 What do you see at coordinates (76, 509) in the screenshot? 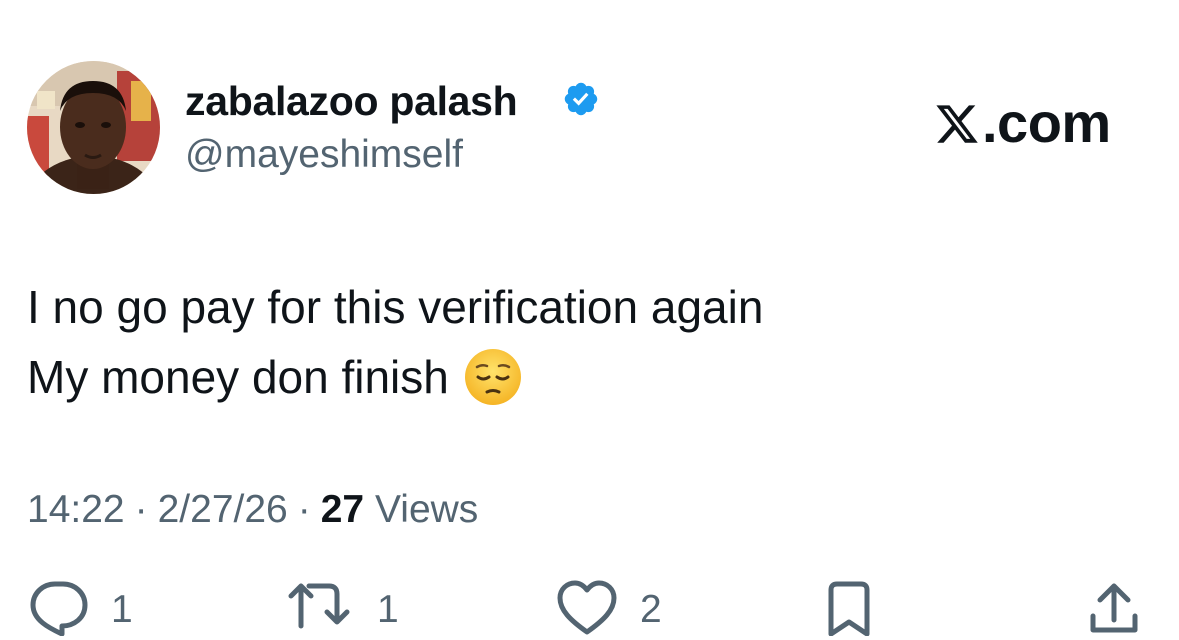
I see `tweet-time: 14:22` at bounding box center [76, 509].